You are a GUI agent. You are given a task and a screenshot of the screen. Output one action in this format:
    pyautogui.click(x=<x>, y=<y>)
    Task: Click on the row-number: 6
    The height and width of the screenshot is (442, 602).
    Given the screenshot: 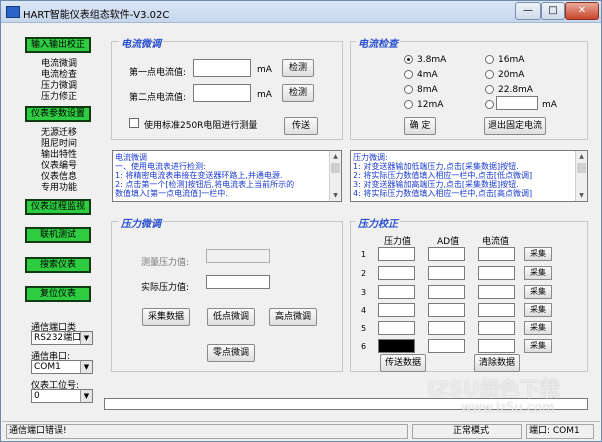 What is the action you would take?
    pyautogui.click(x=364, y=346)
    